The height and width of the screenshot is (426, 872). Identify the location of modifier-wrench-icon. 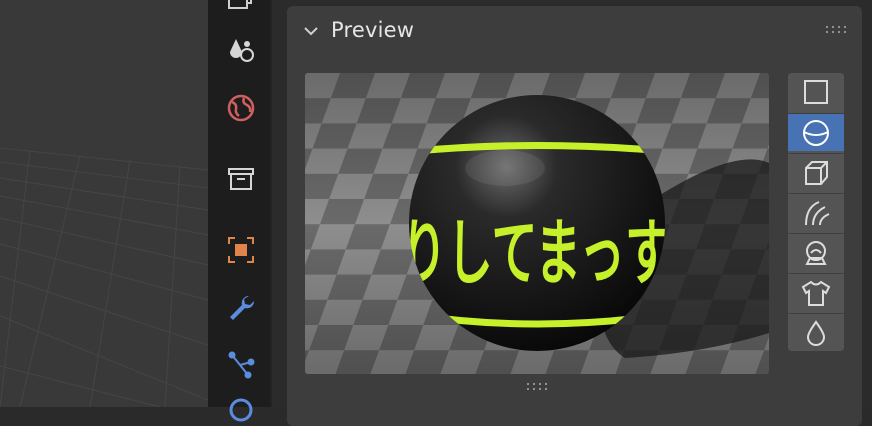
(242, 307).